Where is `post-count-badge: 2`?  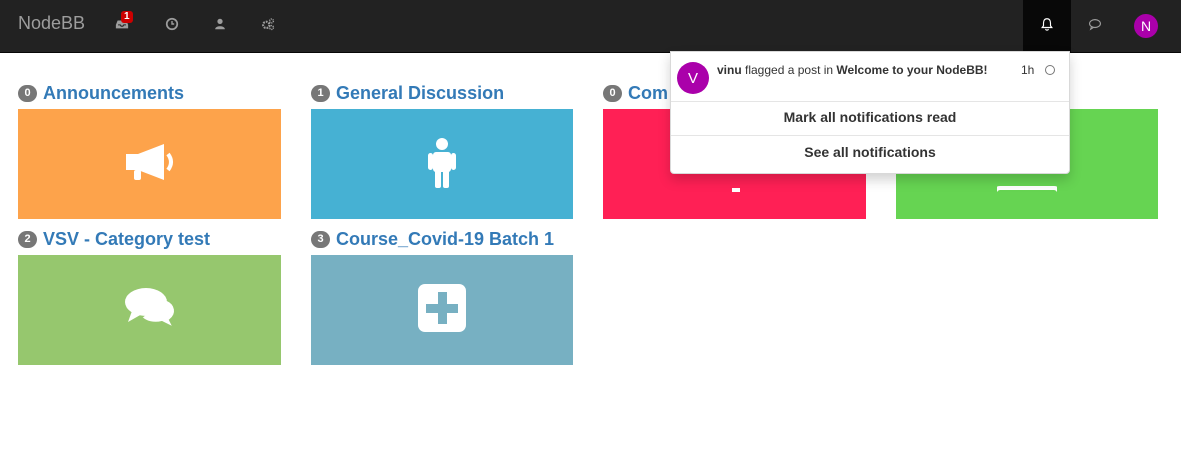 post-count-badge: 2 is located at coordinates (27, 239).